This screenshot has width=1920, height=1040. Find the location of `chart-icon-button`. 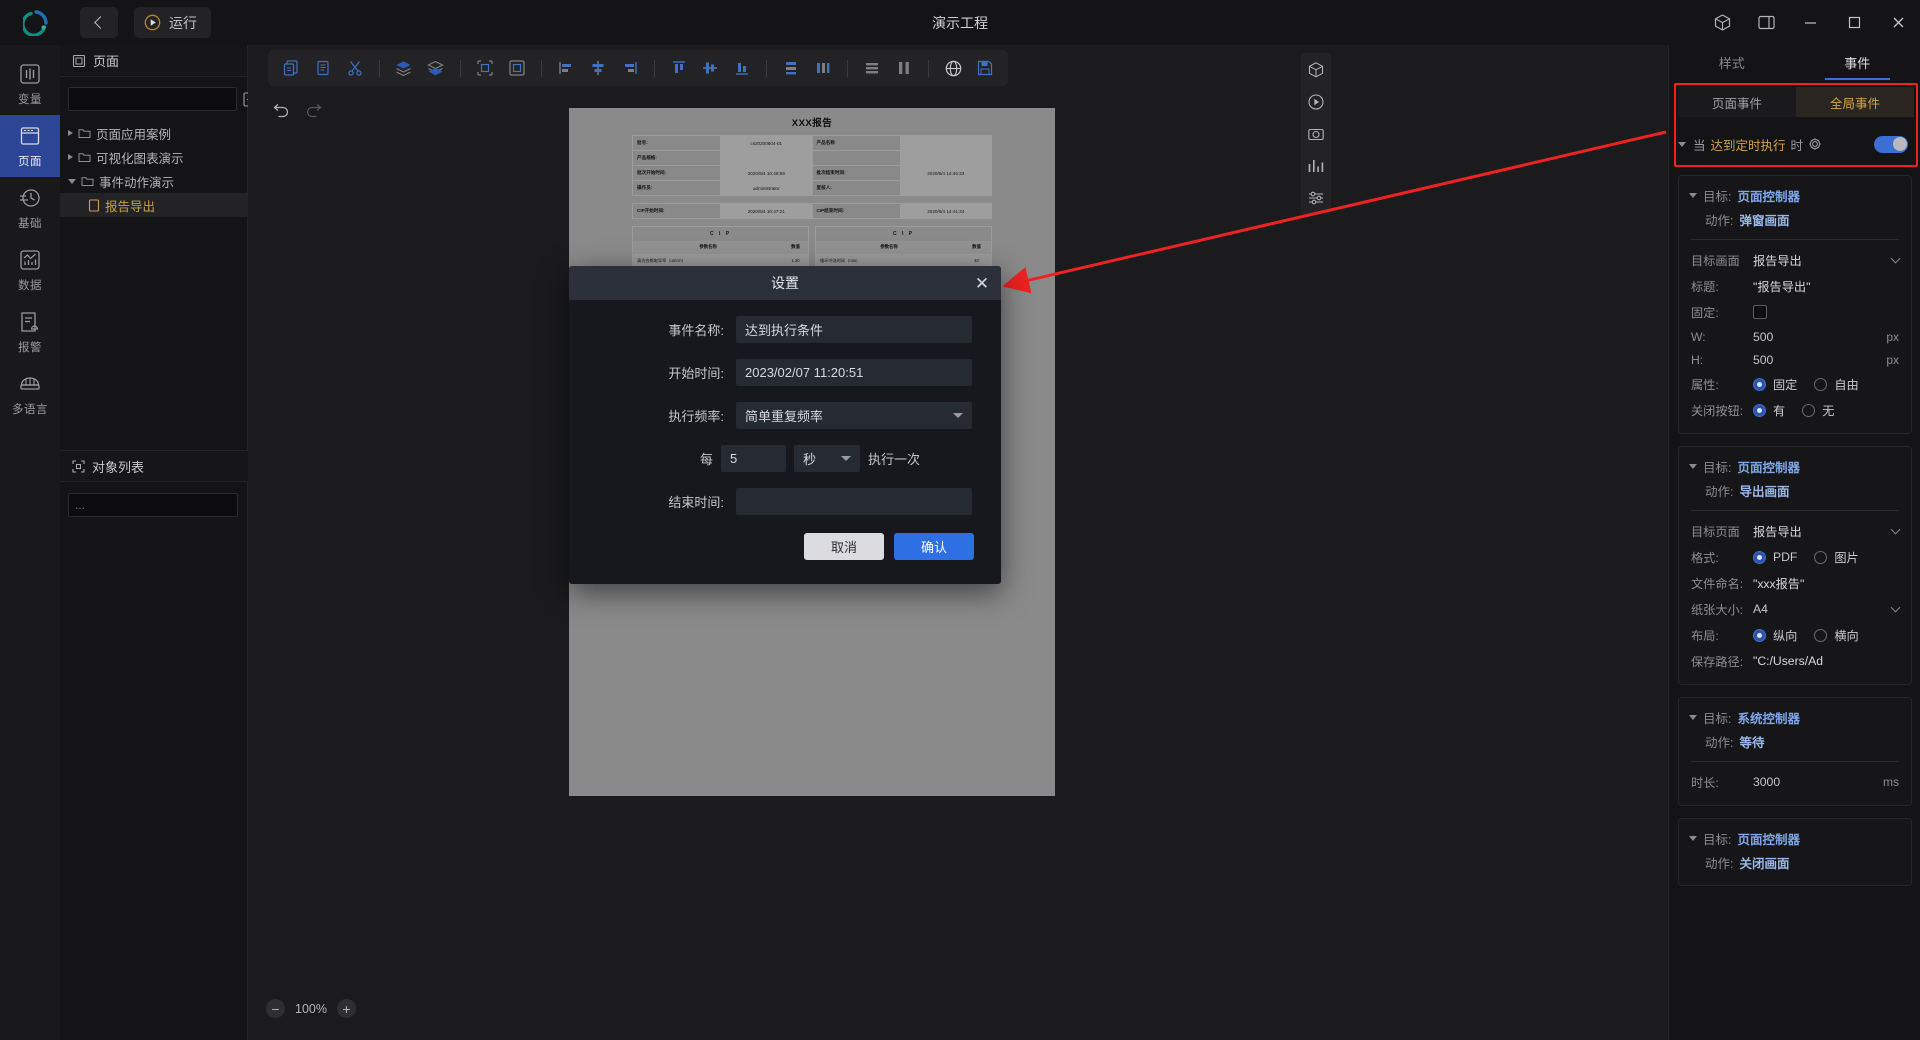

chart-icon-button is located at coordinates (1316, 166).